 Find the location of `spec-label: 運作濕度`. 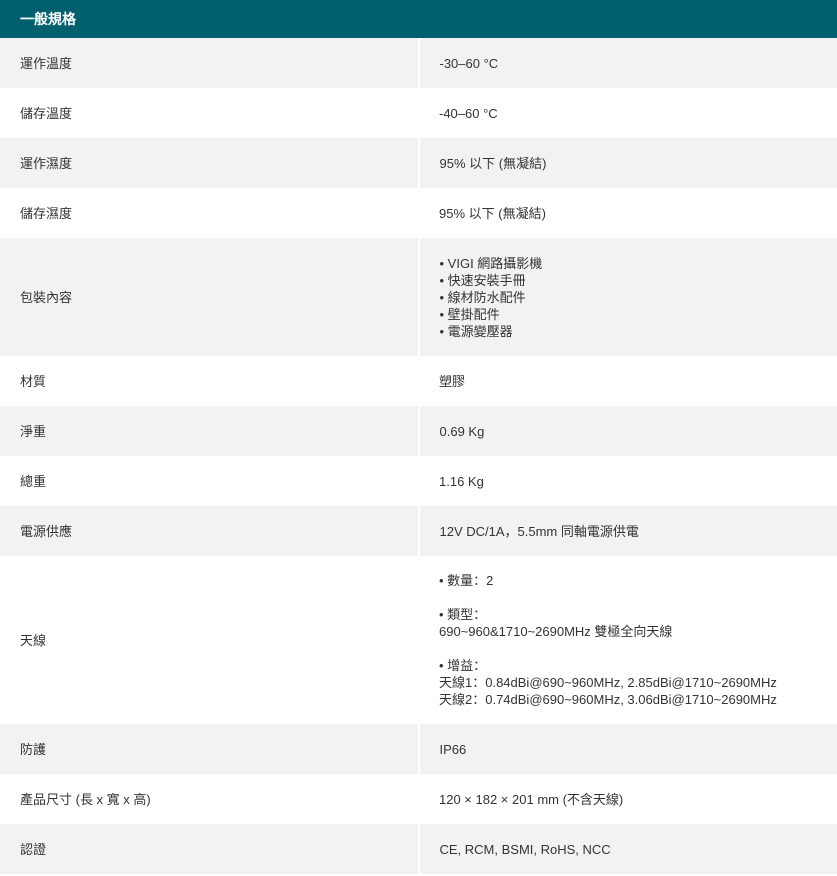

spec-label: 運作濕度 is located at coordinates (210, 163).